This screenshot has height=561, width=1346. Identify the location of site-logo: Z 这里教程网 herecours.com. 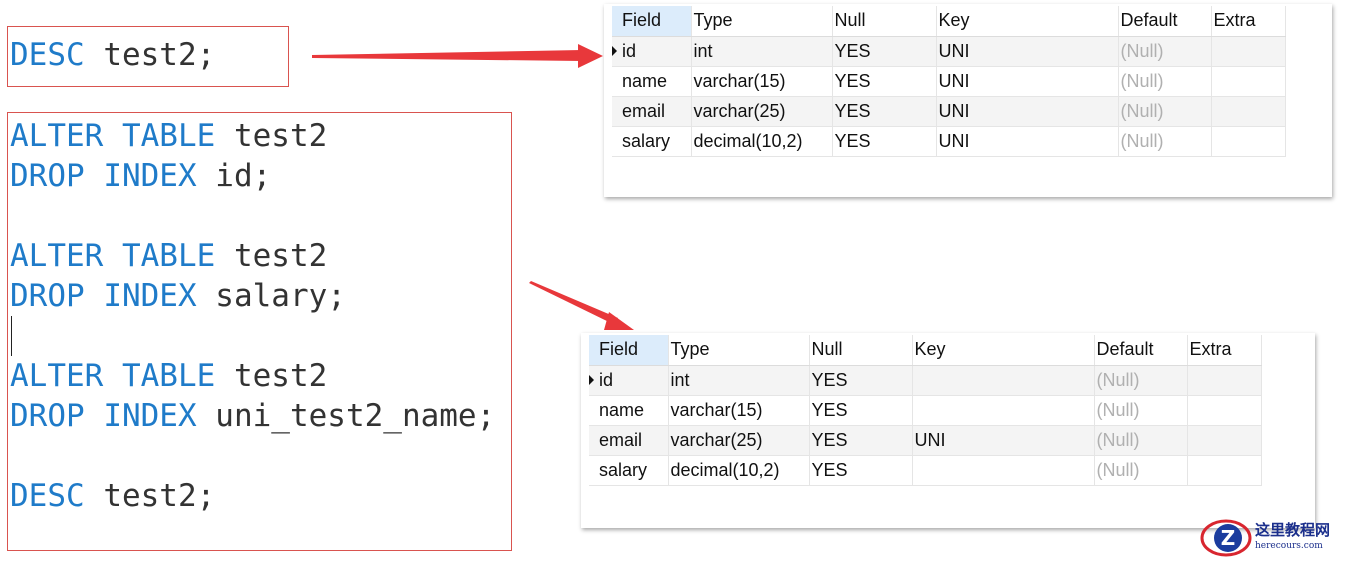
(1271, 538).